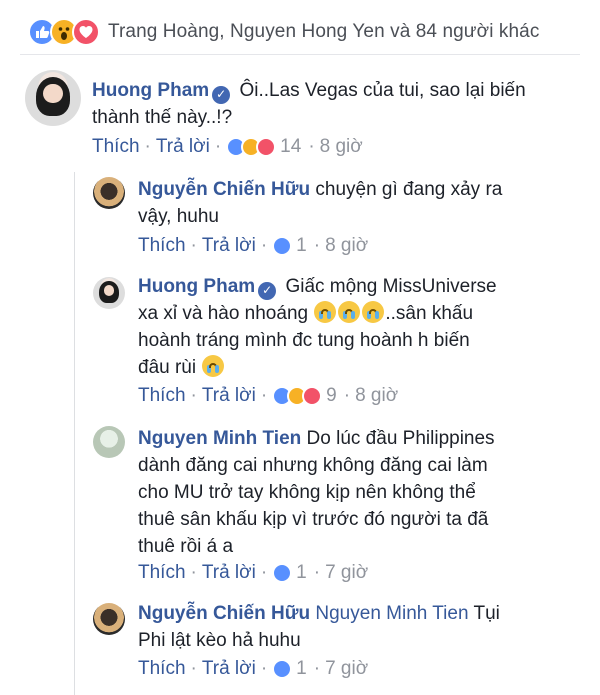  I want to click on comment-text: xa xỉ và hào nhoáng, so click(223, 313).